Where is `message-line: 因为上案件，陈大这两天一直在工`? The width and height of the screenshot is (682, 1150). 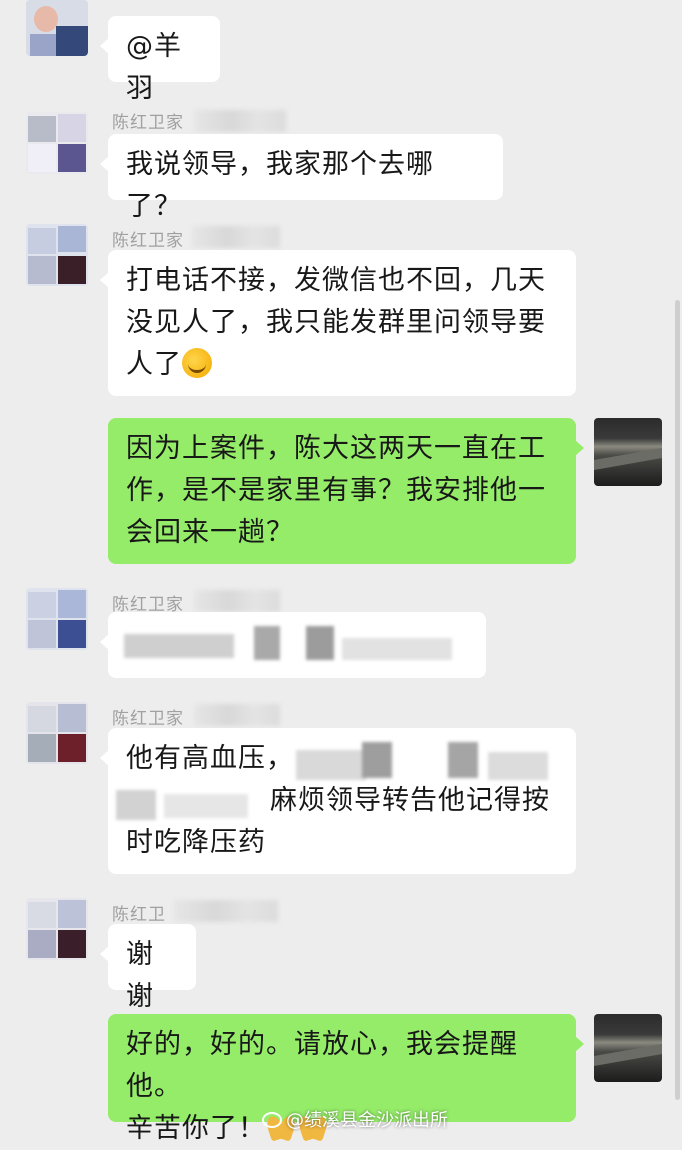
message-line: 因为上案件，陈大这两天一直在工 is located at coordinates (336, 448).